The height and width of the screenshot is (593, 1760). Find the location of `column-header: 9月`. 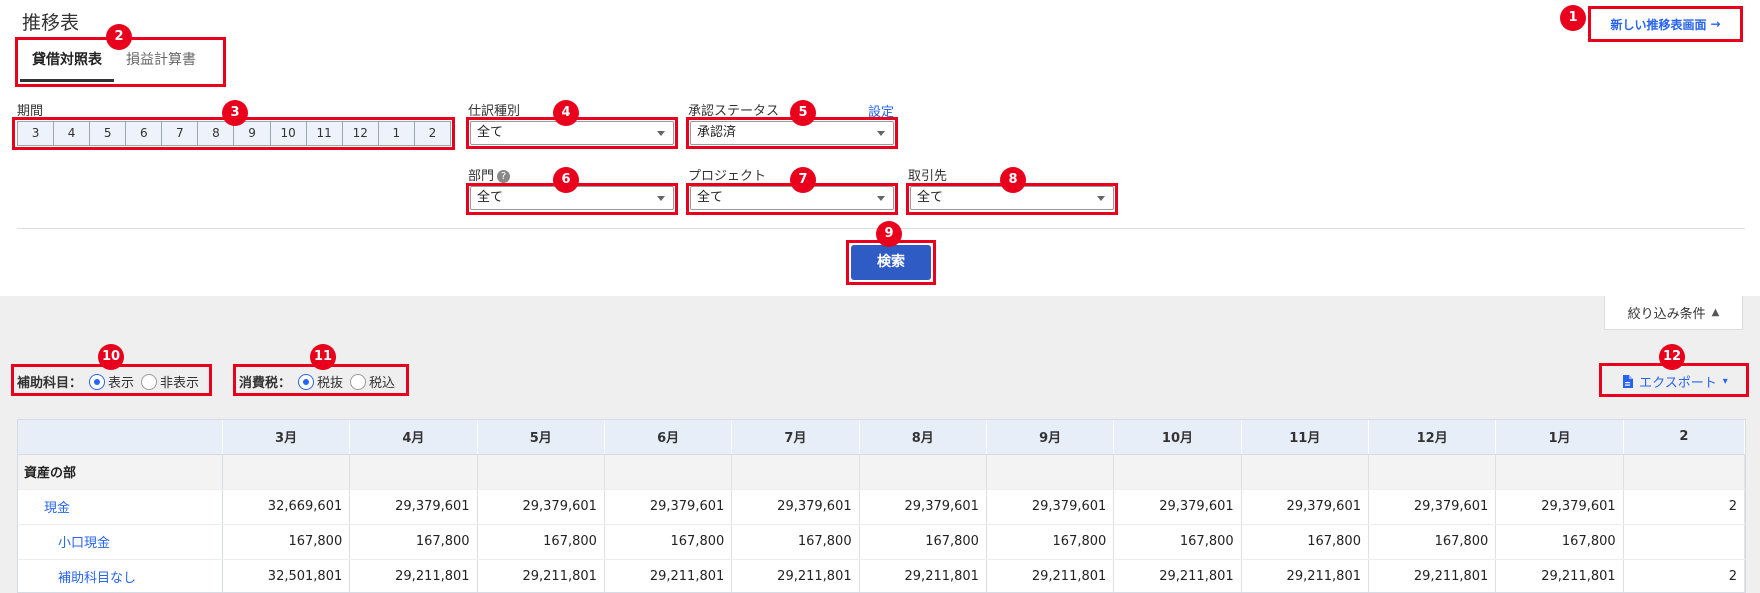

column-header: 9月 is located at coordinates (1050, 437).